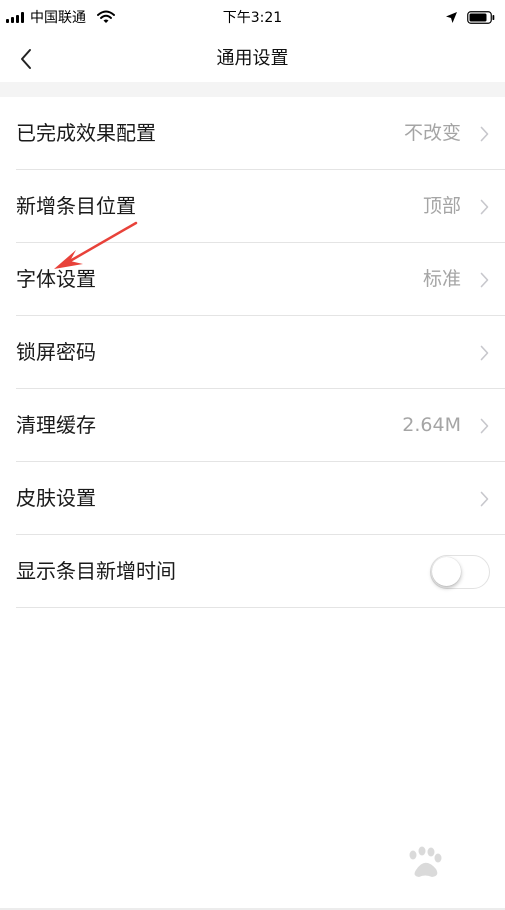  Describe the element at coordinates (441, 206) in the screenshot. I see `setting-value: 顶部` at that location.